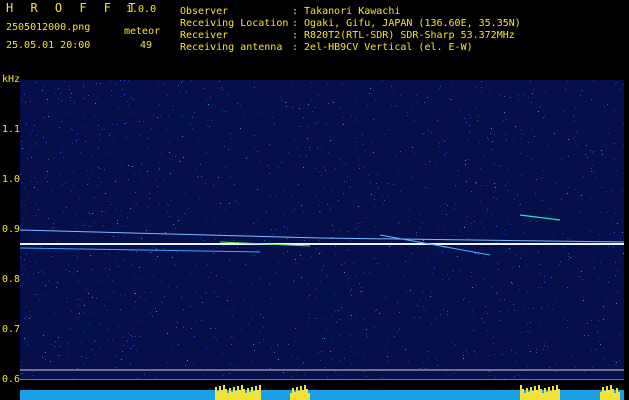  Describe the element at coordinates (406, 23) in the screenshot. I see `info-location-value: : Ogaki, Gifu, JAPAN (136.60E, 35.35N)` at that location.